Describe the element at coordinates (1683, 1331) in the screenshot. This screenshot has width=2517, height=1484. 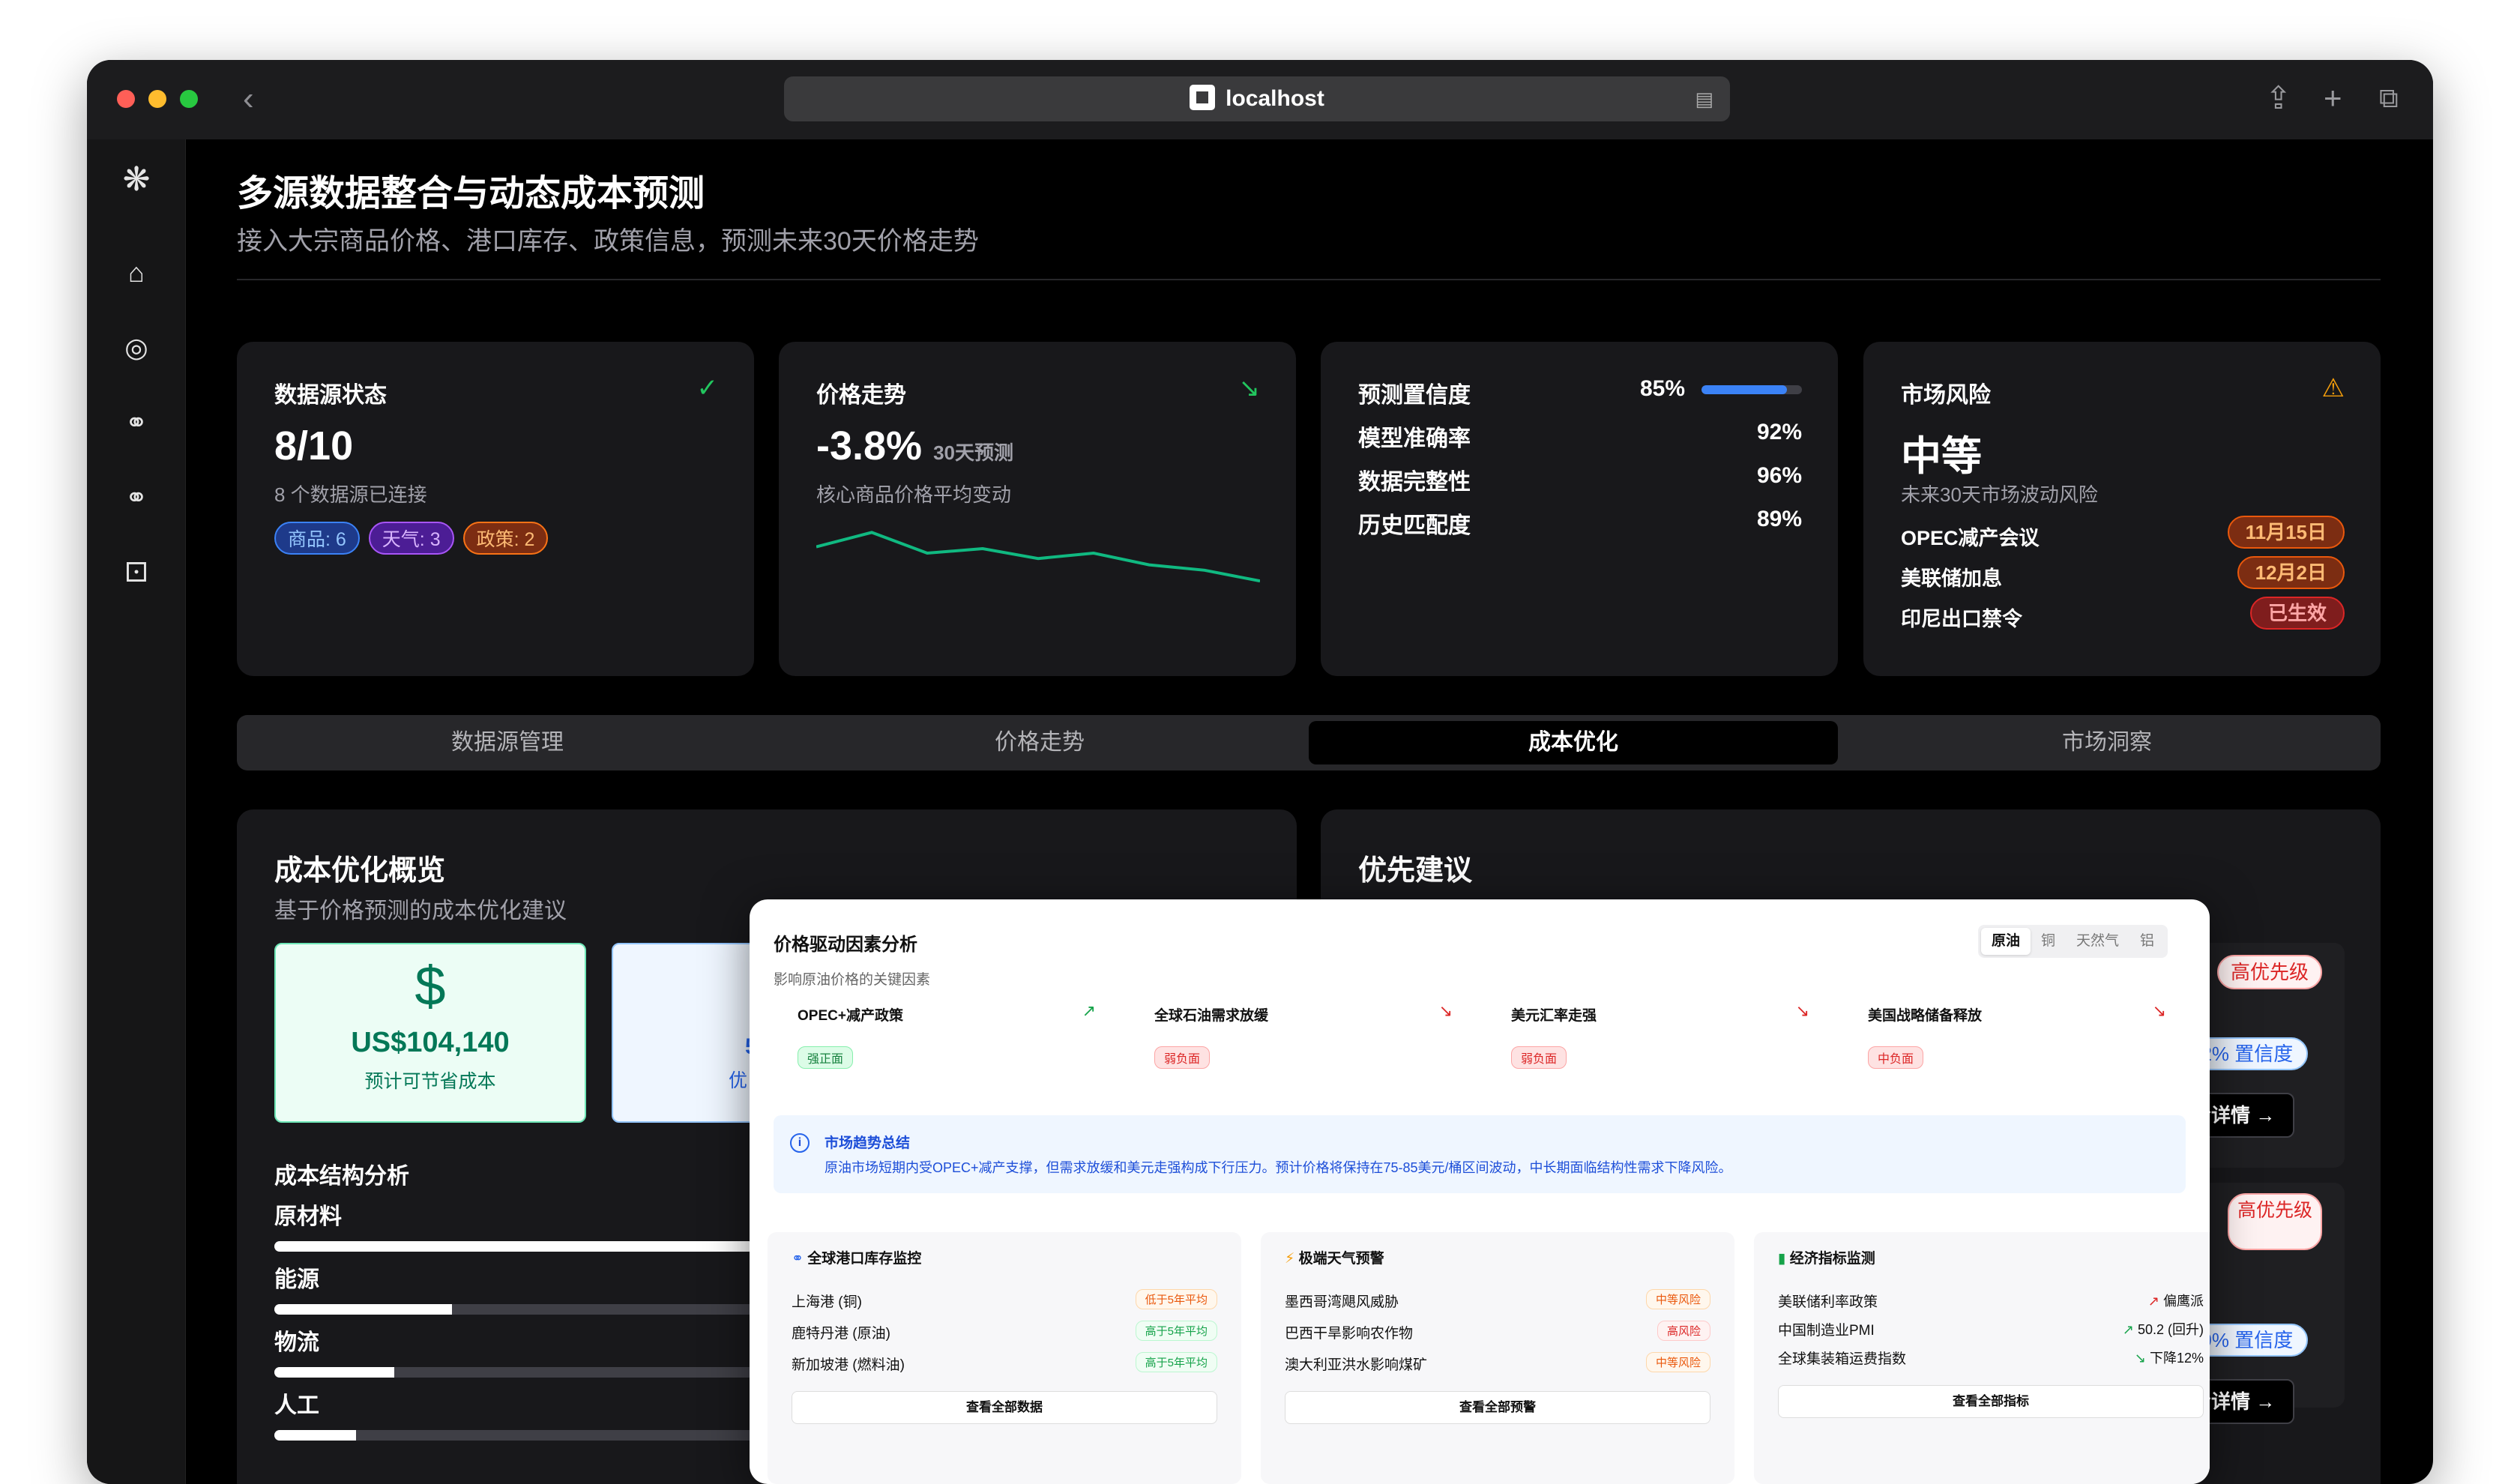
I see `weather-tag: 高风险` at that location.